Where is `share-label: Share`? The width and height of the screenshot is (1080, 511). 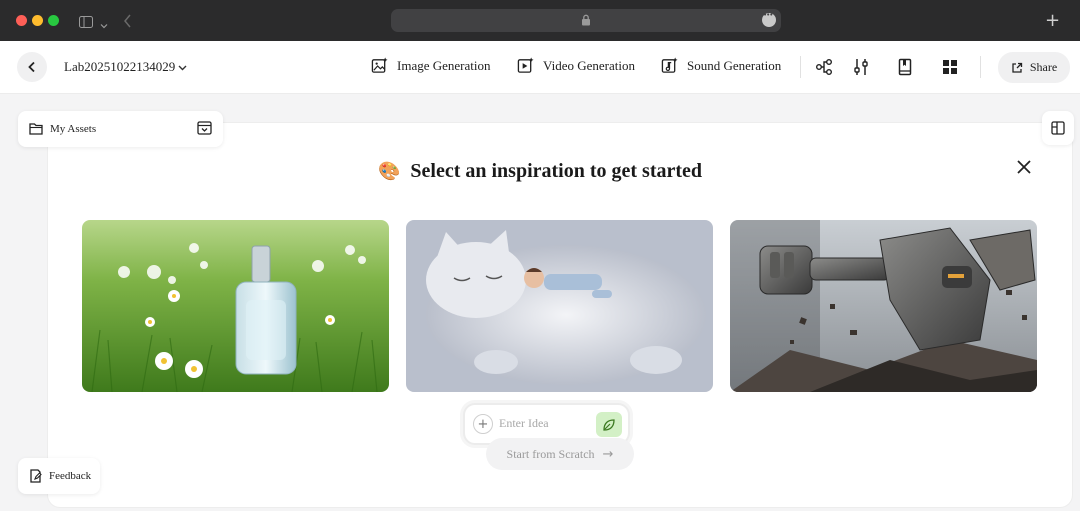 share-label: Share is located at coordinates (1043, 67).